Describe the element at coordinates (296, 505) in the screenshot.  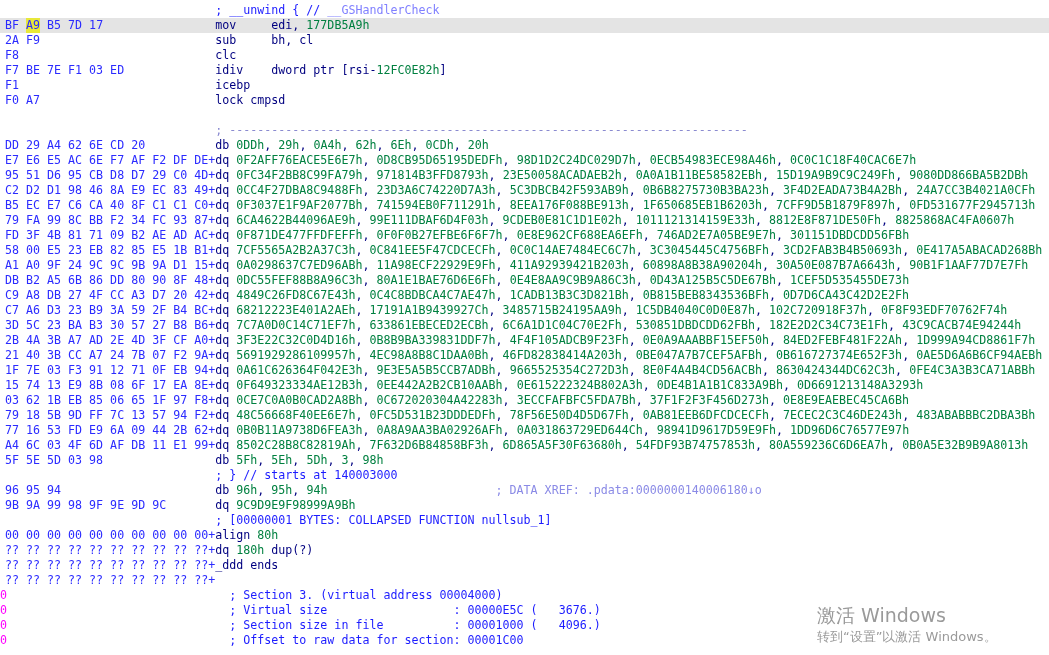
I see `instruction-operands: 9C9D9E9F98999A9Bh` at that location.